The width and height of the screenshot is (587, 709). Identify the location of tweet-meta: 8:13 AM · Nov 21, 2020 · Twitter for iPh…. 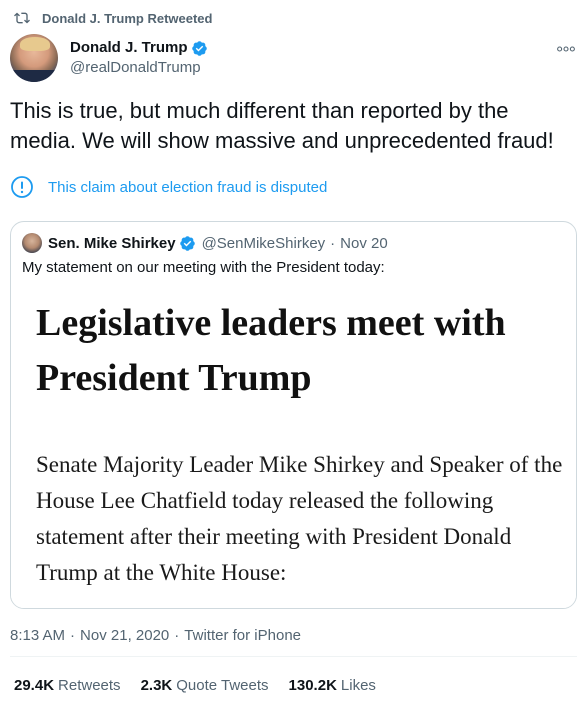
(155, 635).